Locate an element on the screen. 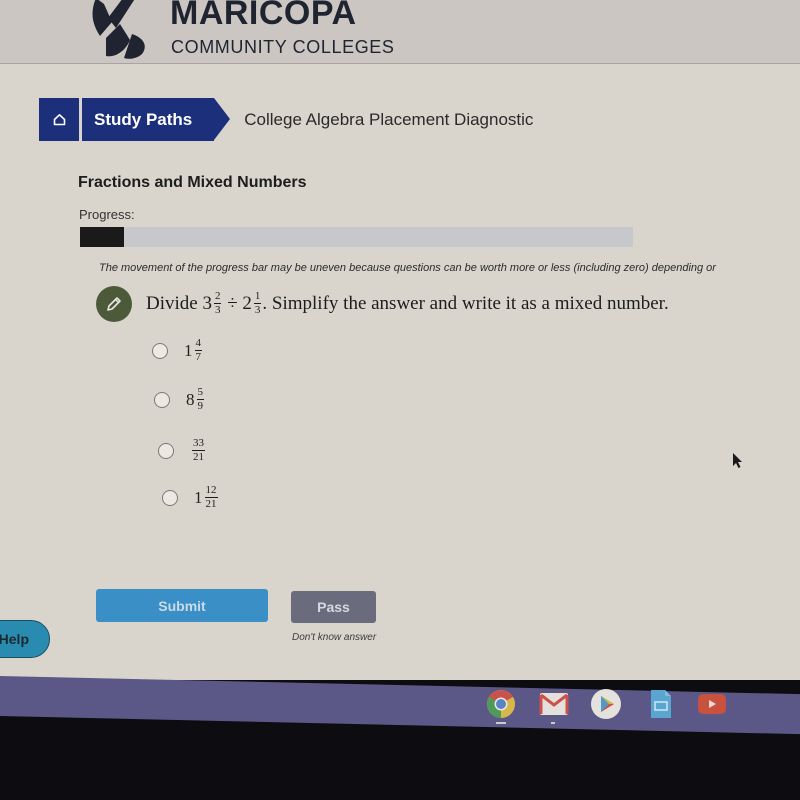  option-denominator: 7 is located at coordinates (198, 357).